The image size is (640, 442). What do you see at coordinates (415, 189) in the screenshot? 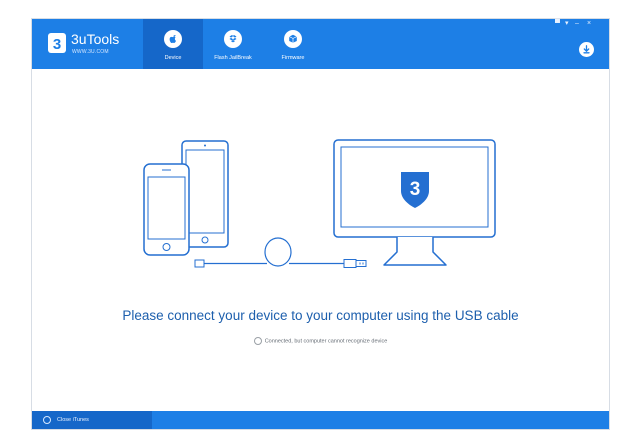
I see `monitor-logo-mark: 3` at bounding box center [415, 189].